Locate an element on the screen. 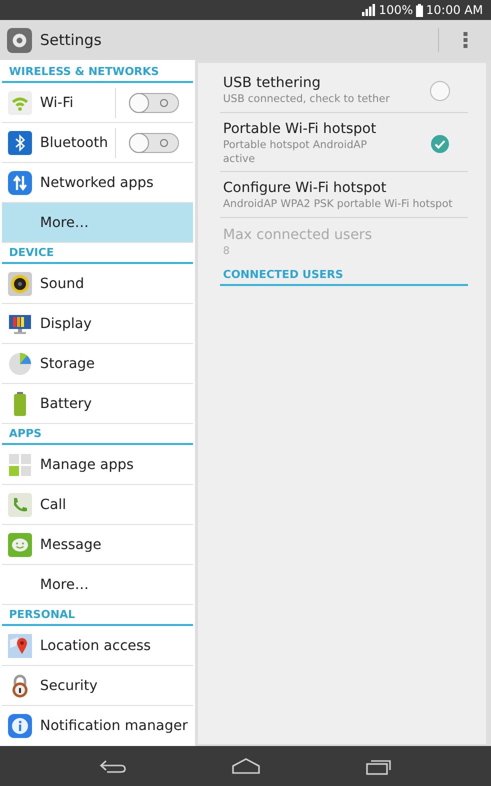 Image resolution: width=491 pixels, height=786 pixels. settings-item: Wi-Fi is located at coordinates (97, 103).